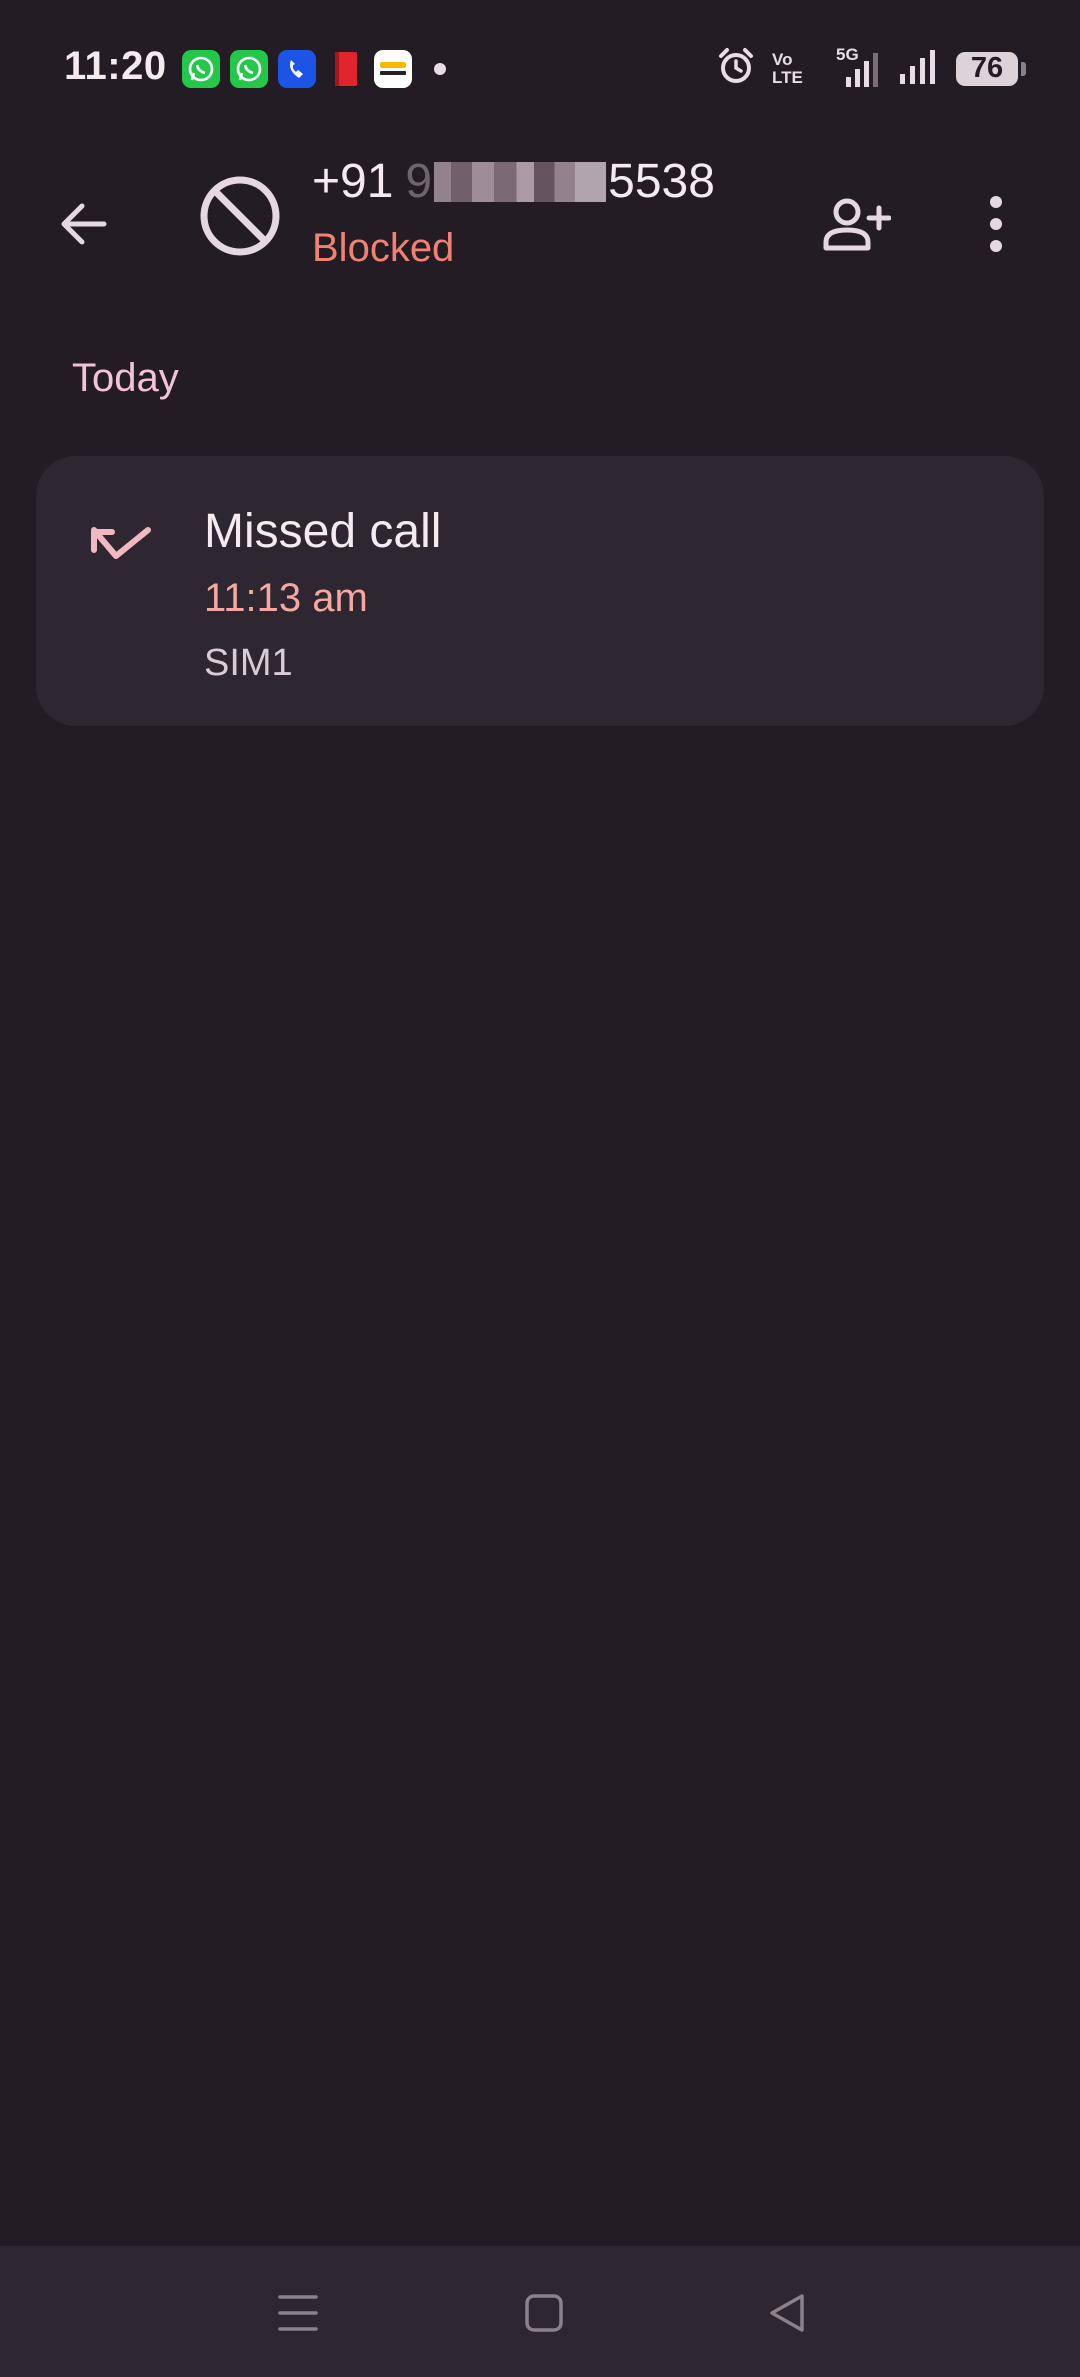  What do you see at coordinates (121, 543) in the screenshot?
I see `missed-call-icon` at bounding box center [121, 543].